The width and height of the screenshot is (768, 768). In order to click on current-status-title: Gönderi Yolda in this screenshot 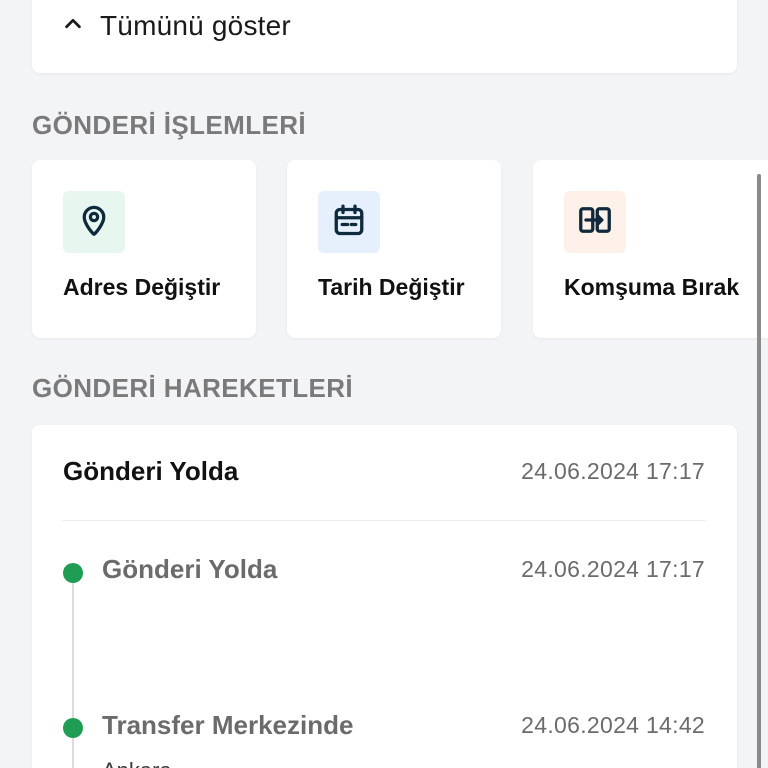, I will do `click(151, 471)`.